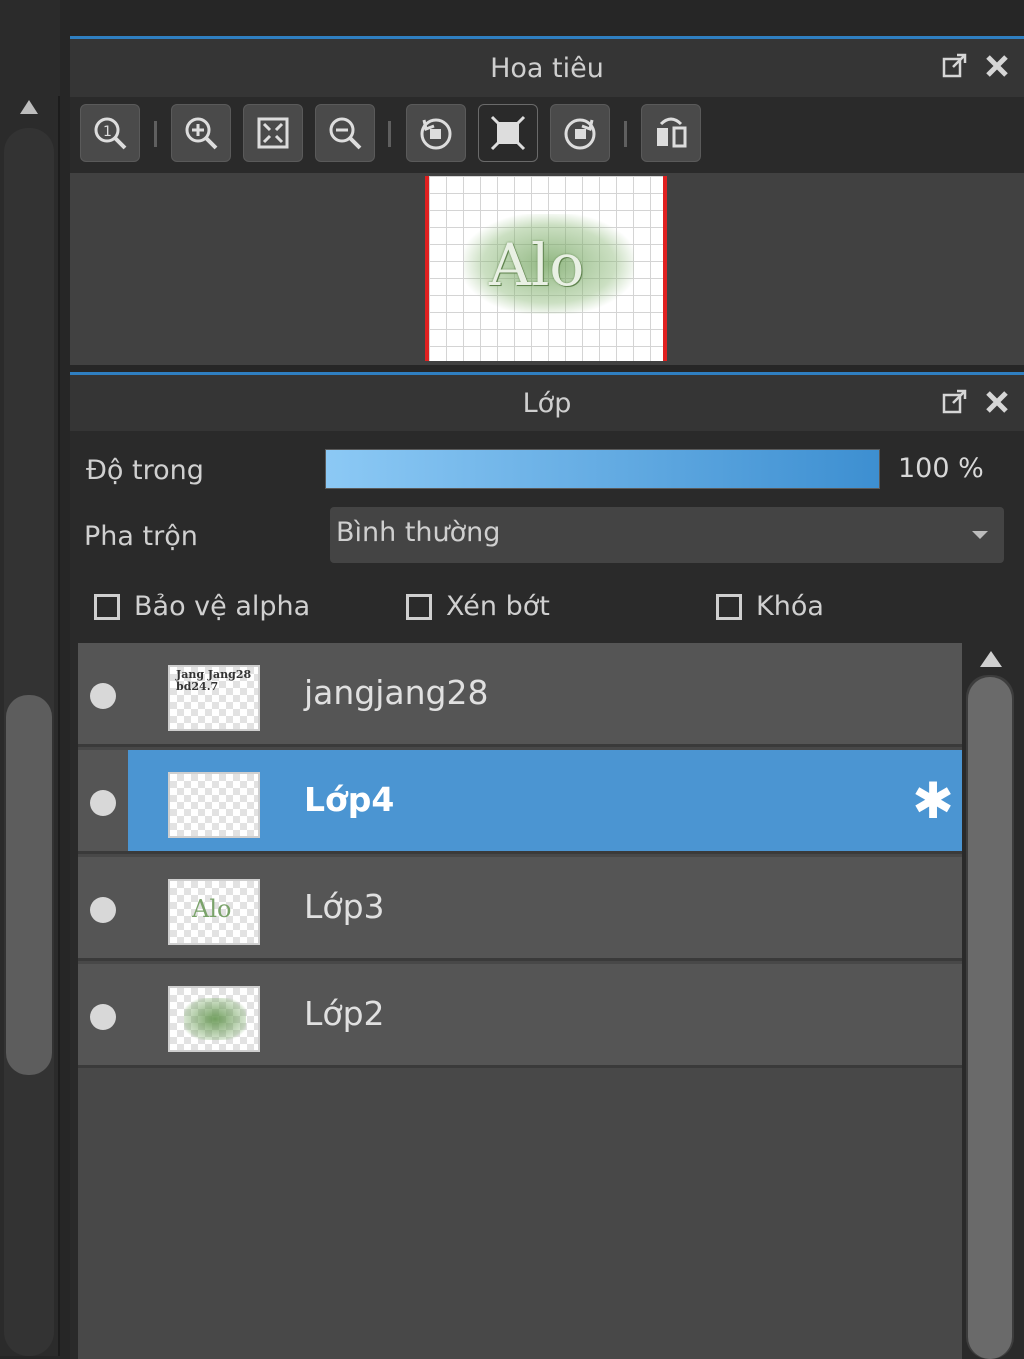 The image size is (1024, 1359). Describe the element at coordinates (520, 1016) in the screenshot. I see `layer-row: Lớp2` at that location.